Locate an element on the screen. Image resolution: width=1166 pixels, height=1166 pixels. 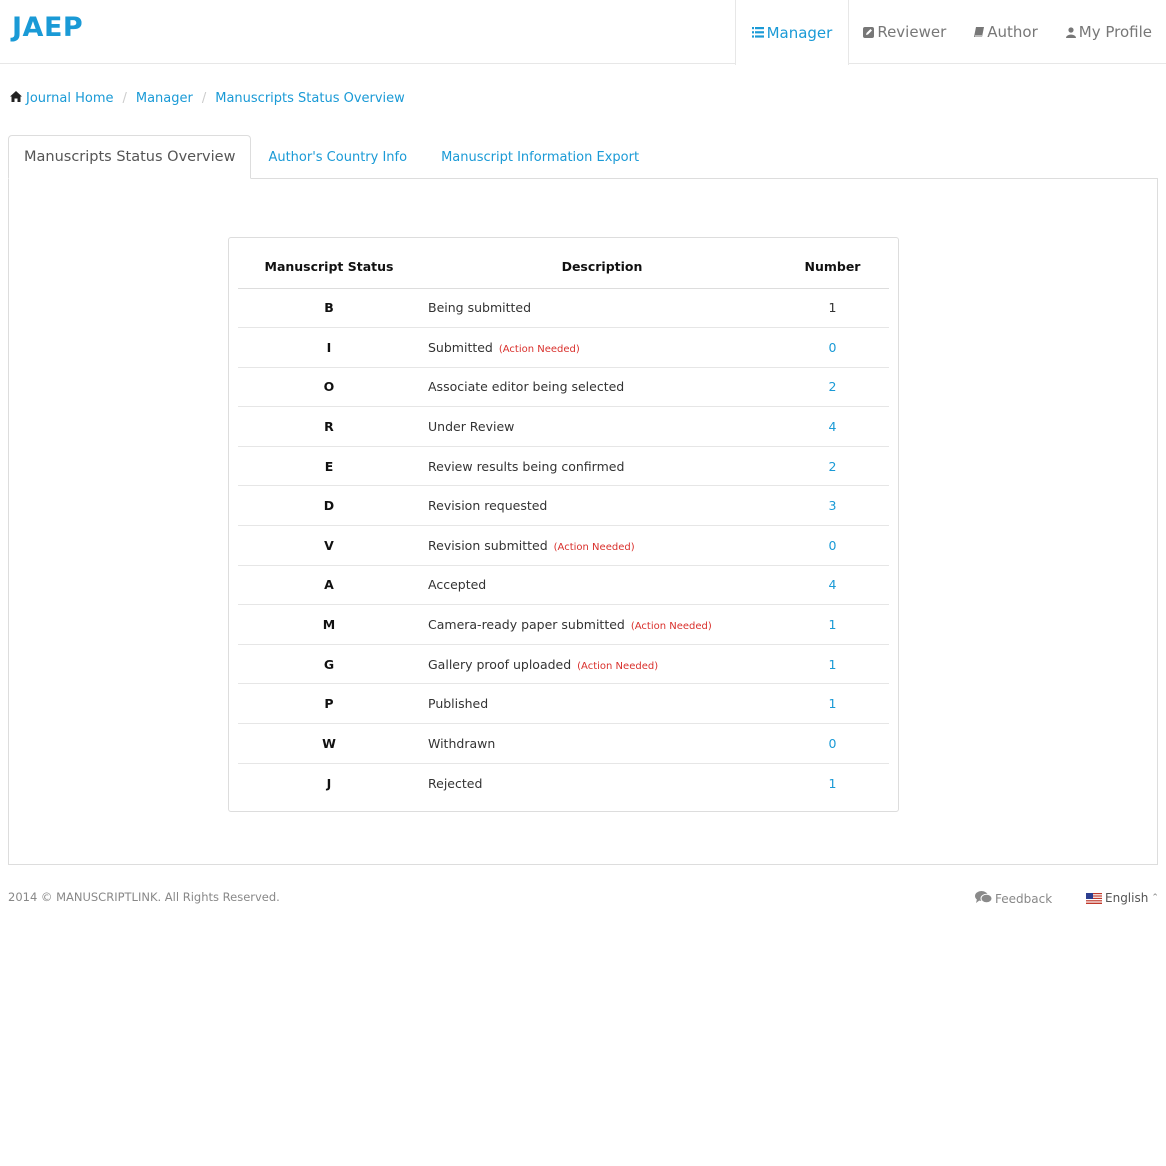
description-text: Accepted is located at coordinates (457, 585).